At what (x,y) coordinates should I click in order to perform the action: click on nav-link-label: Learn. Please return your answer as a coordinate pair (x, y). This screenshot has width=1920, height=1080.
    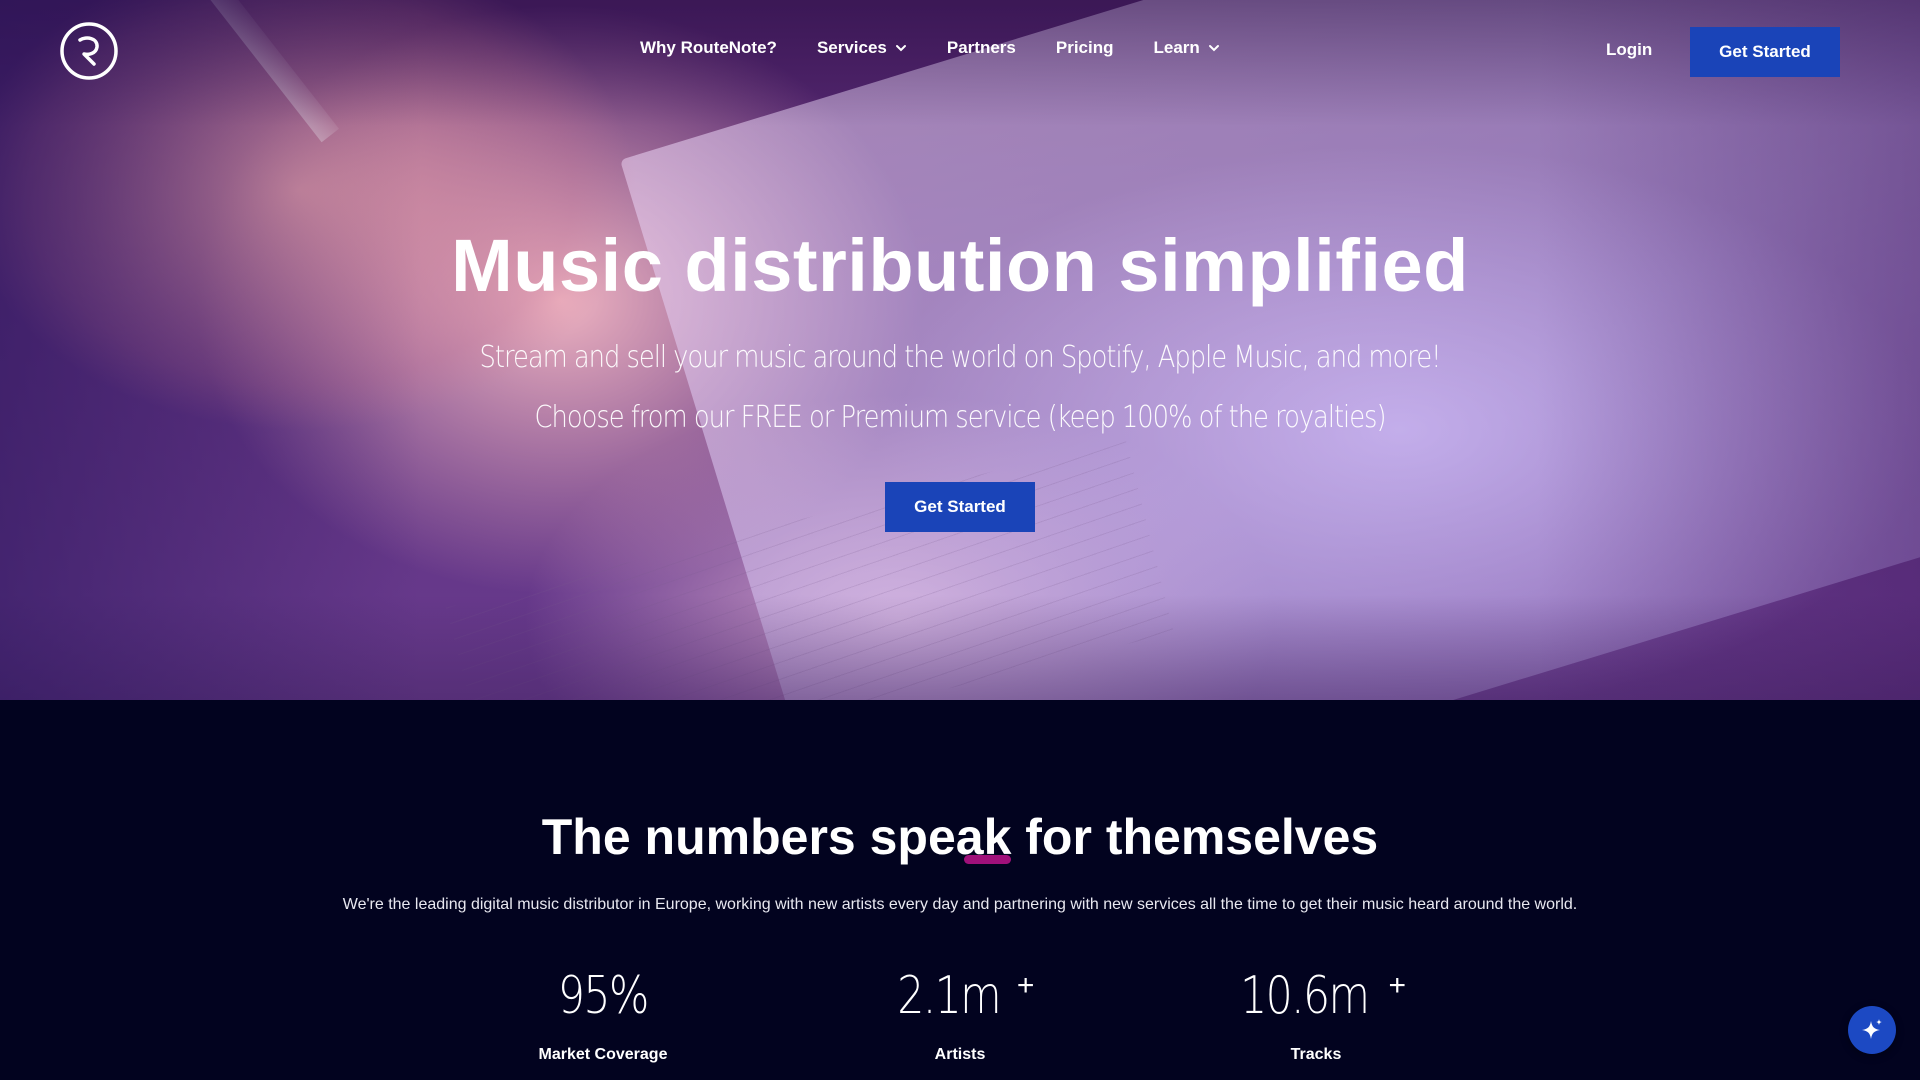
    Looking at the image, I should click on (1176, 47).